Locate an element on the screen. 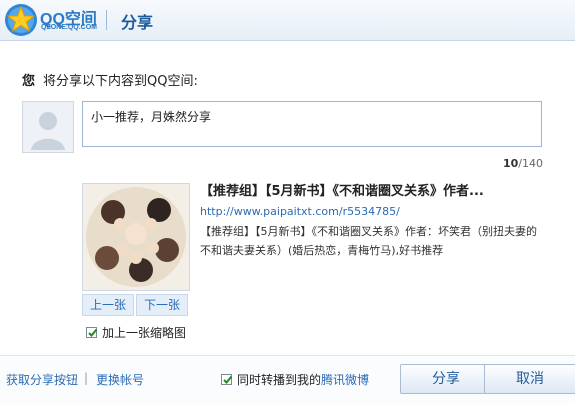 The image size is (575, 404). share-button: 分享 is located at coordinates (446, 379).